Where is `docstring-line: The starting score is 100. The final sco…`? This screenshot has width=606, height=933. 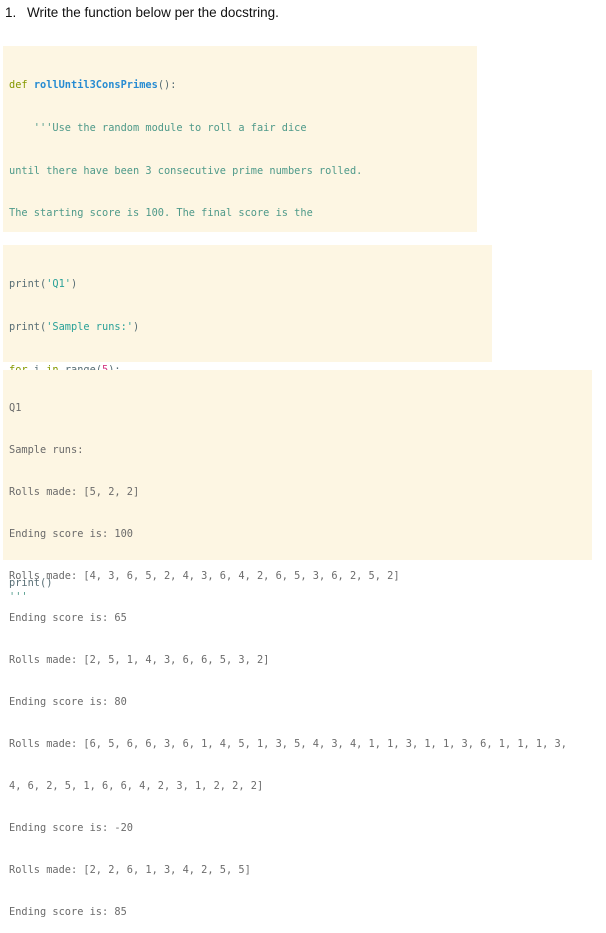
docstring-line: The starting score is 100. The final sco… is located at coordinates (161, 213).